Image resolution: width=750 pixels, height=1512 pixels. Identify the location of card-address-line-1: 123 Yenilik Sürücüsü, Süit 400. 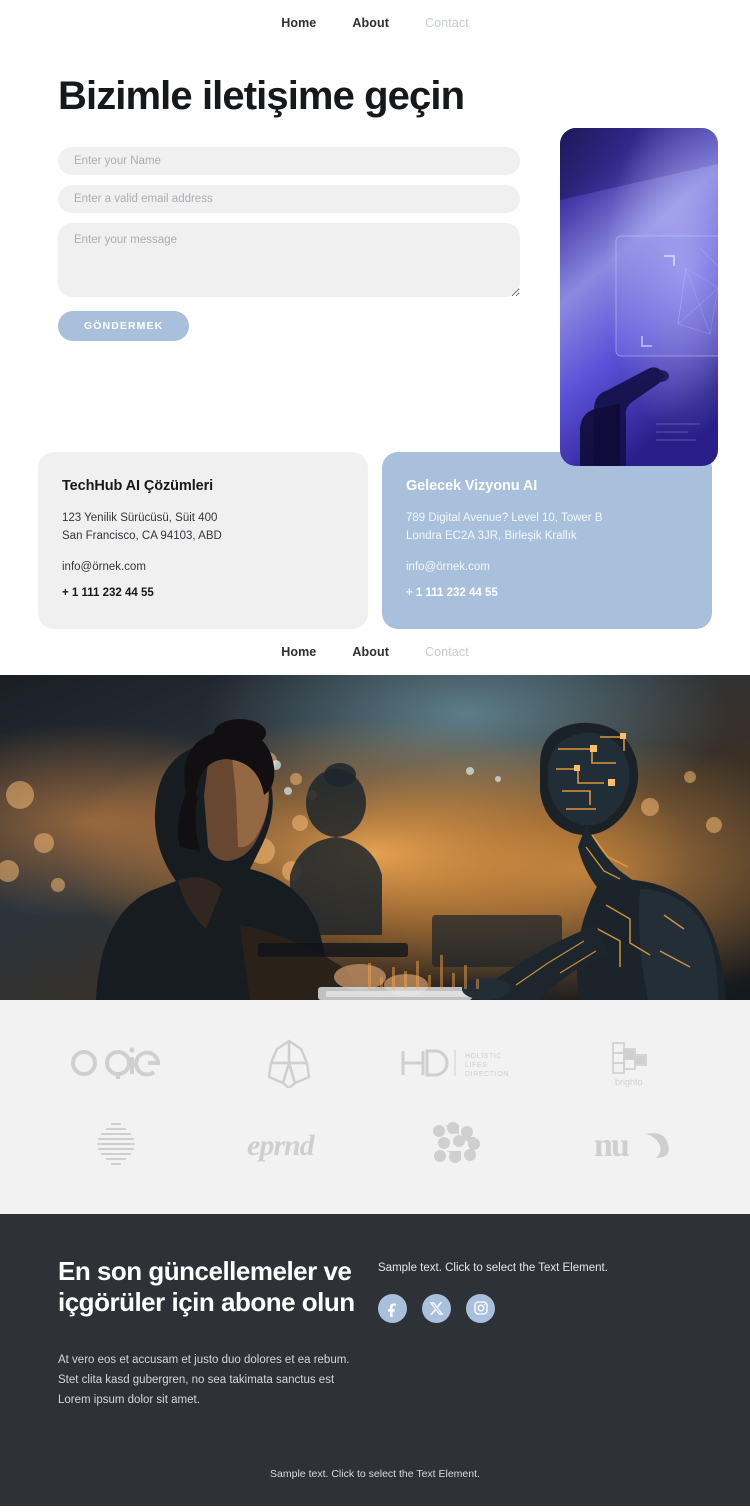
(140, 518).